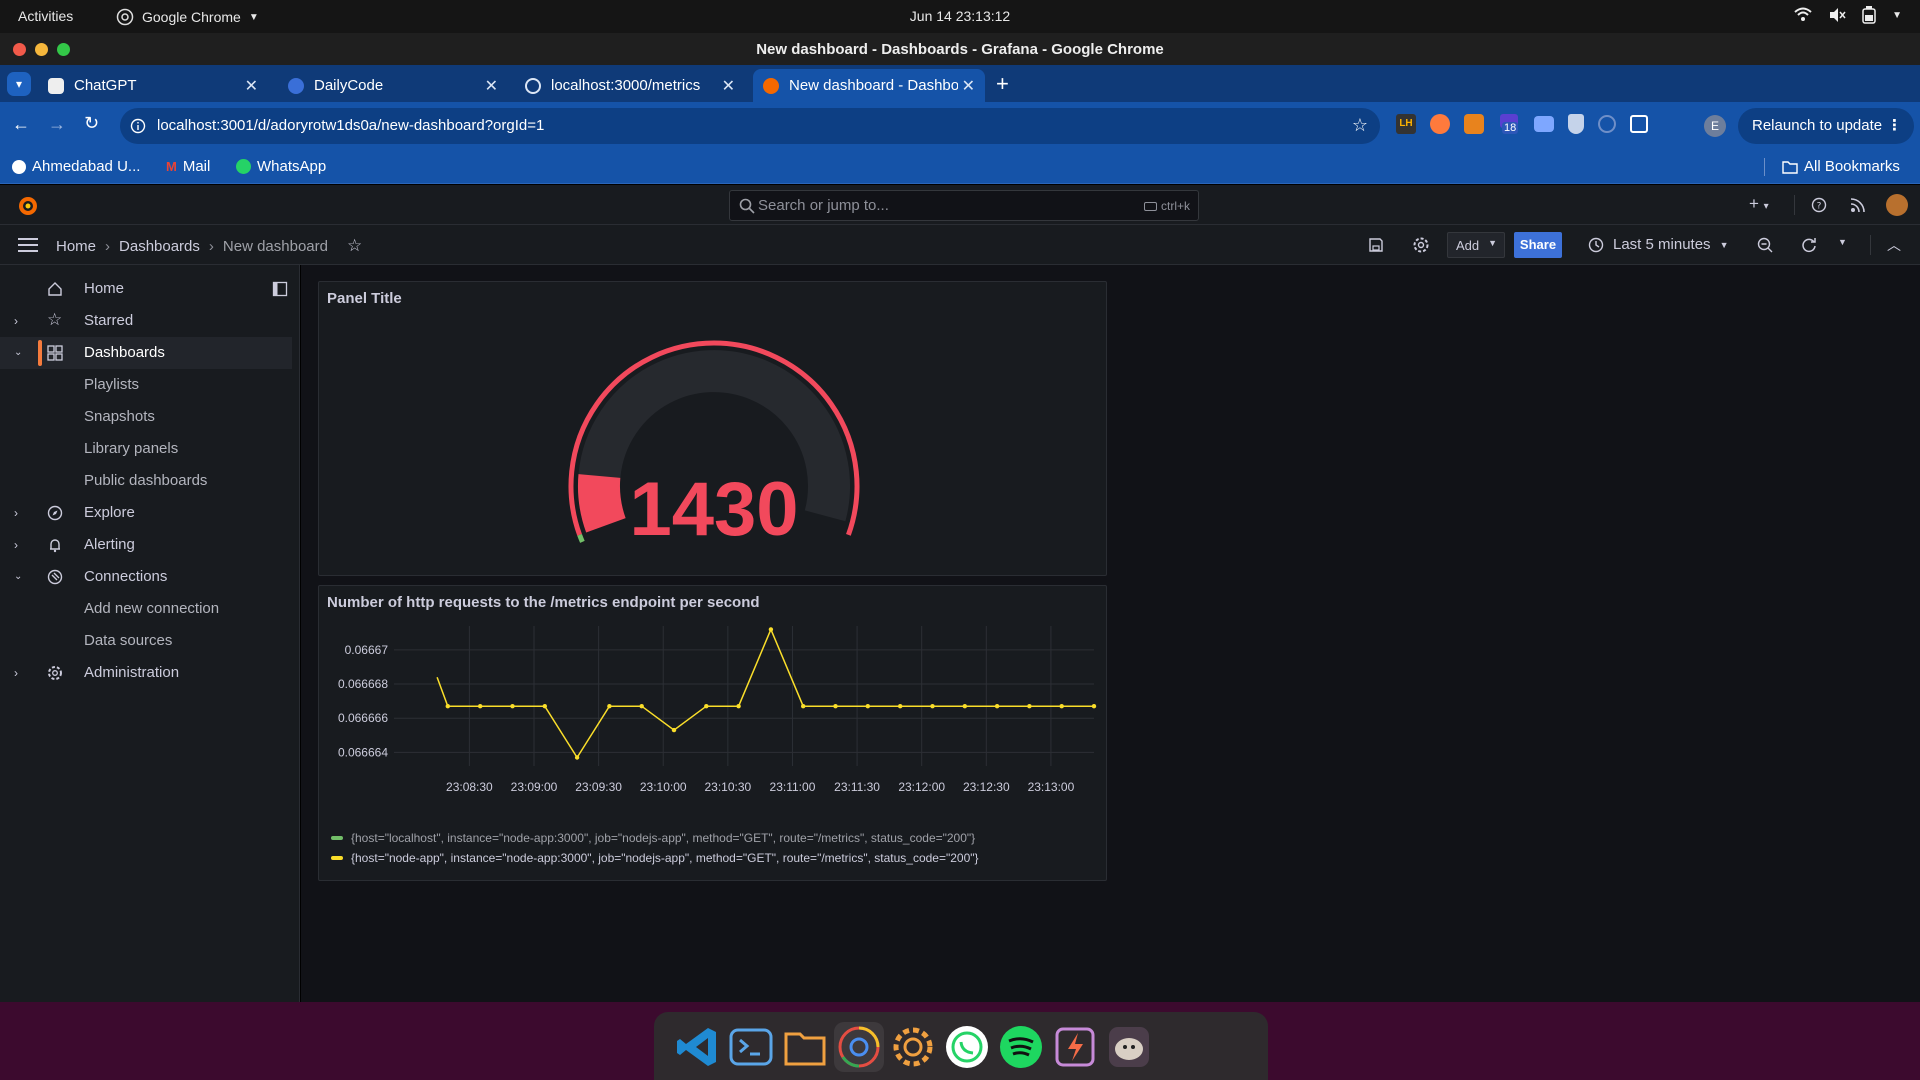 The image size is (1920, 1080). I want to click on nav-label: Dashboards, so click(124, 352).